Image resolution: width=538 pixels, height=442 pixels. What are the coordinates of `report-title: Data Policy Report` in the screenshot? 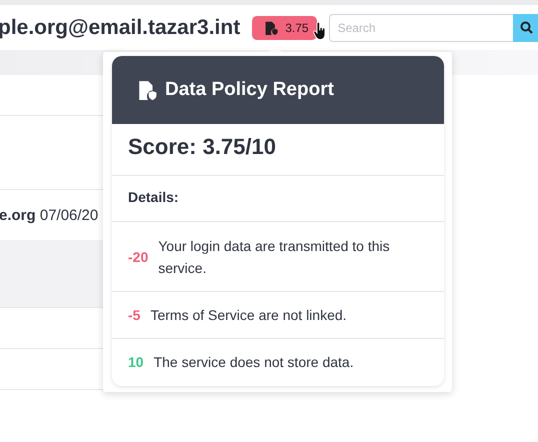 It's located at (249, 90).